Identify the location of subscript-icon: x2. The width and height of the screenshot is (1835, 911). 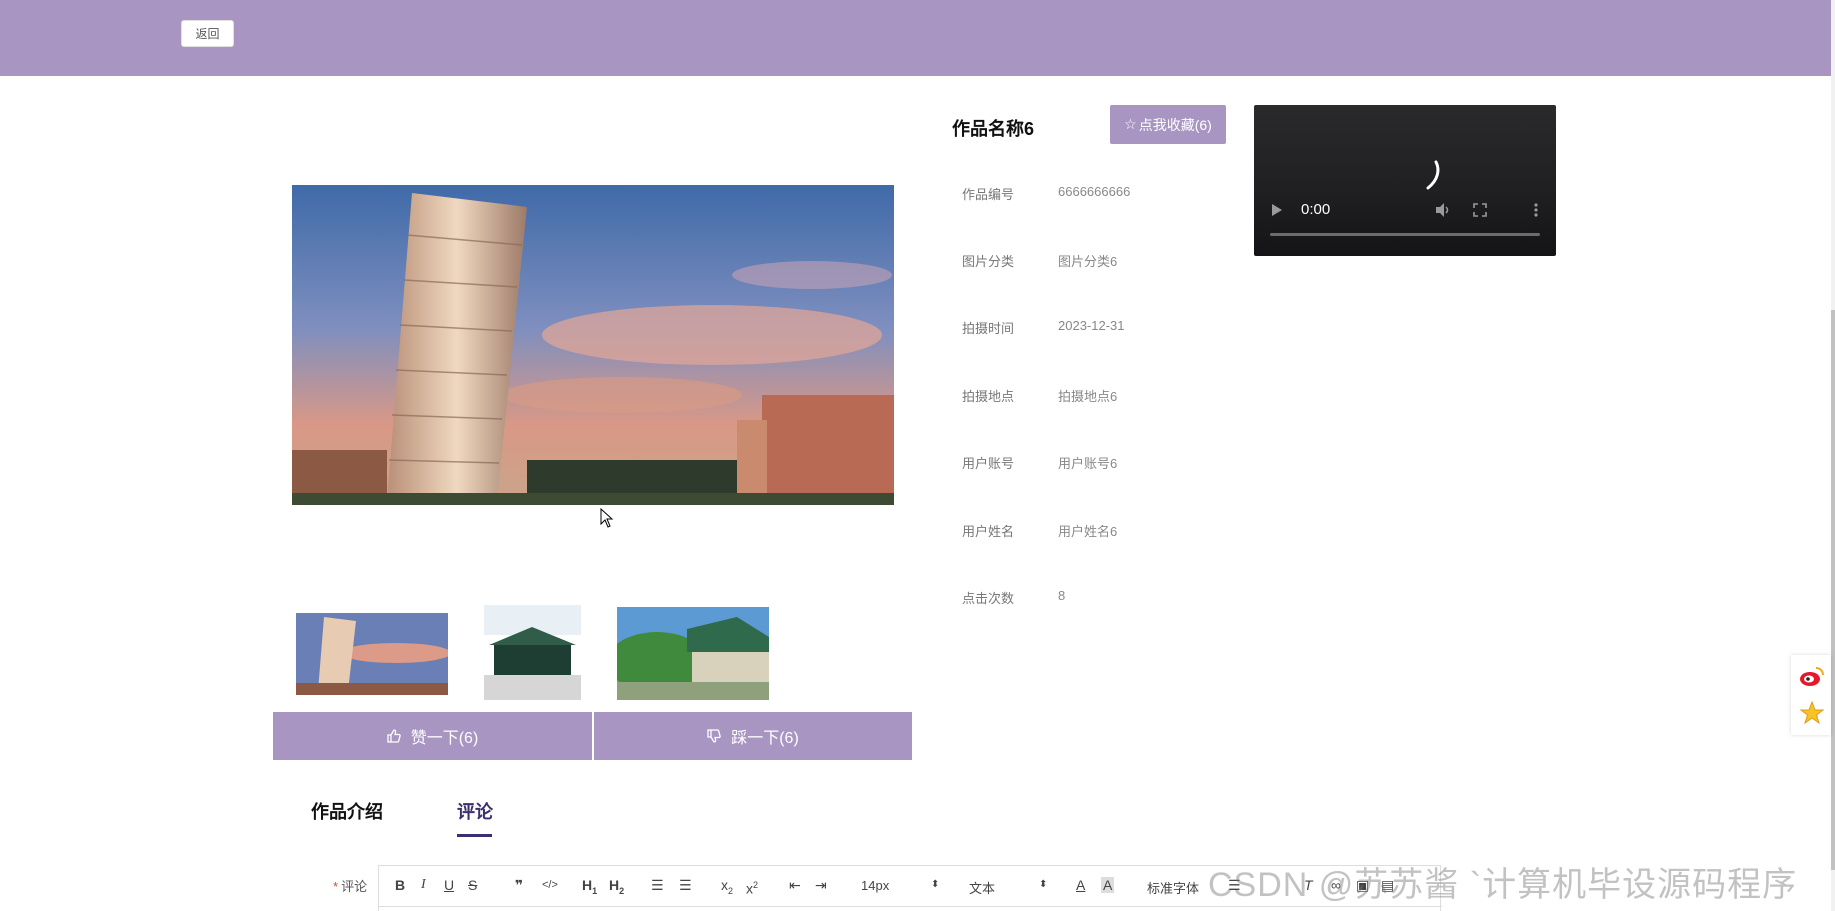
(727, 888).